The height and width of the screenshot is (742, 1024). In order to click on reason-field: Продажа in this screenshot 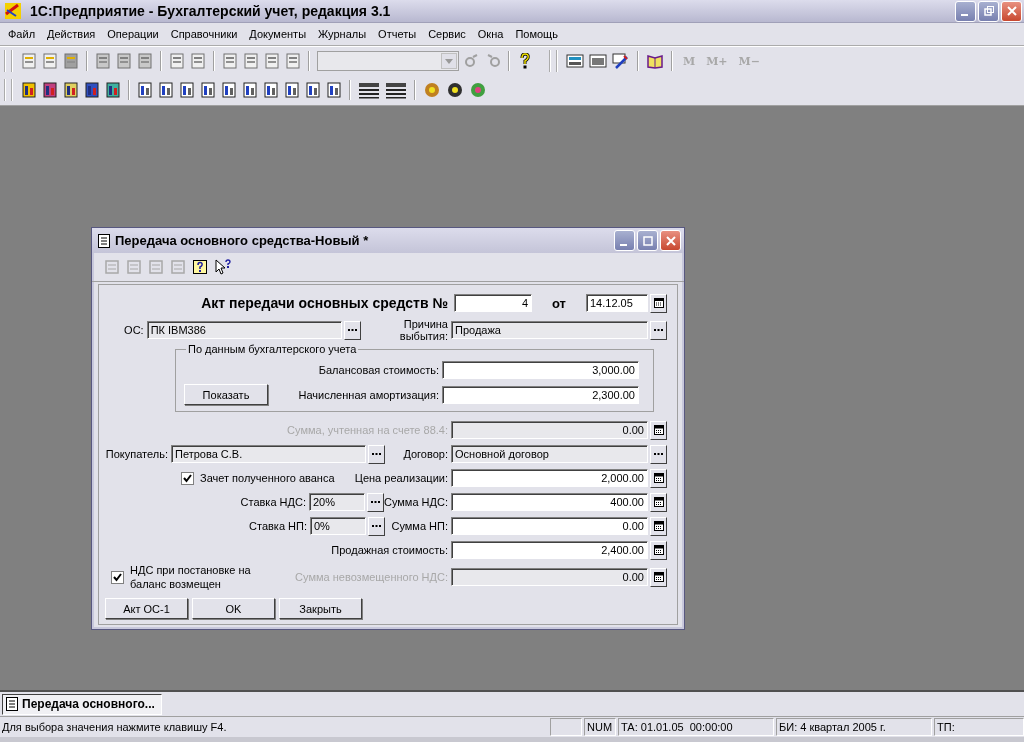, I will do `click(549, 330)`.